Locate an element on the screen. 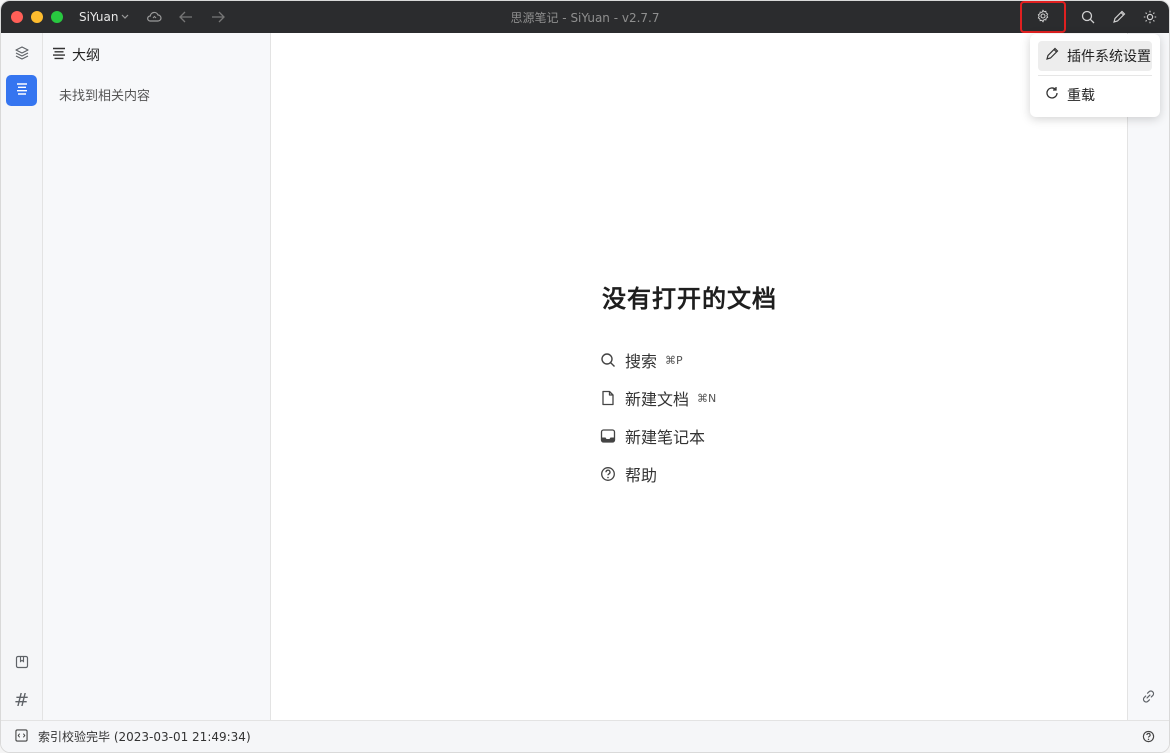 The image size is (1170, 753). menu-item-label: 插件系统设置 is located at coordinates (1109, 57).